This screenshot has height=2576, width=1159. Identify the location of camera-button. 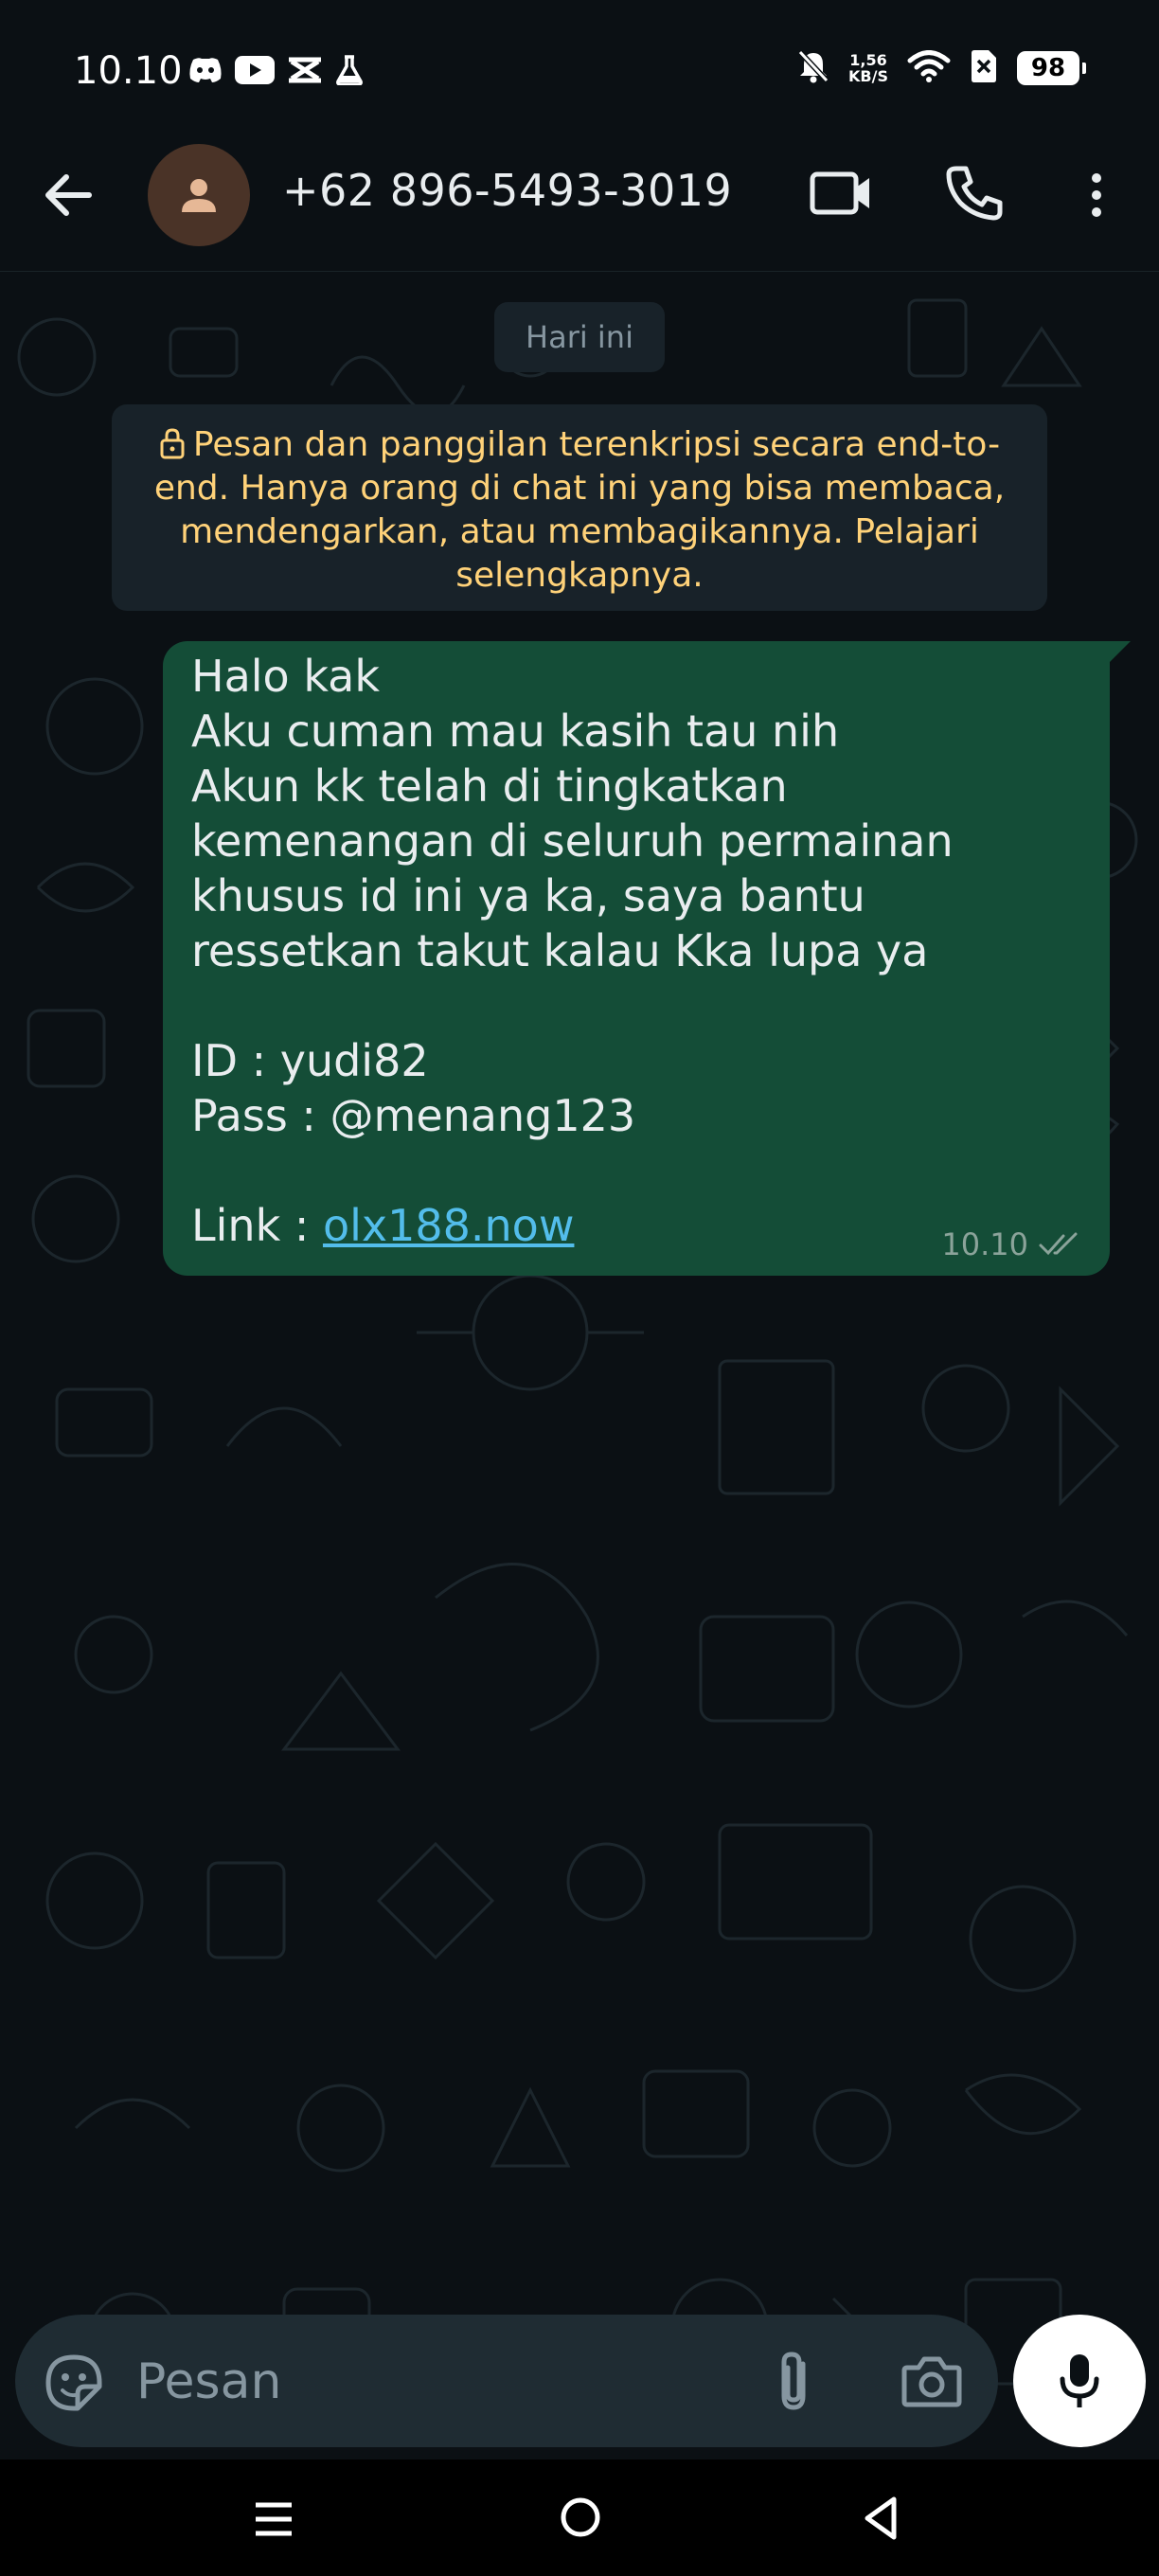
(931, 2380).